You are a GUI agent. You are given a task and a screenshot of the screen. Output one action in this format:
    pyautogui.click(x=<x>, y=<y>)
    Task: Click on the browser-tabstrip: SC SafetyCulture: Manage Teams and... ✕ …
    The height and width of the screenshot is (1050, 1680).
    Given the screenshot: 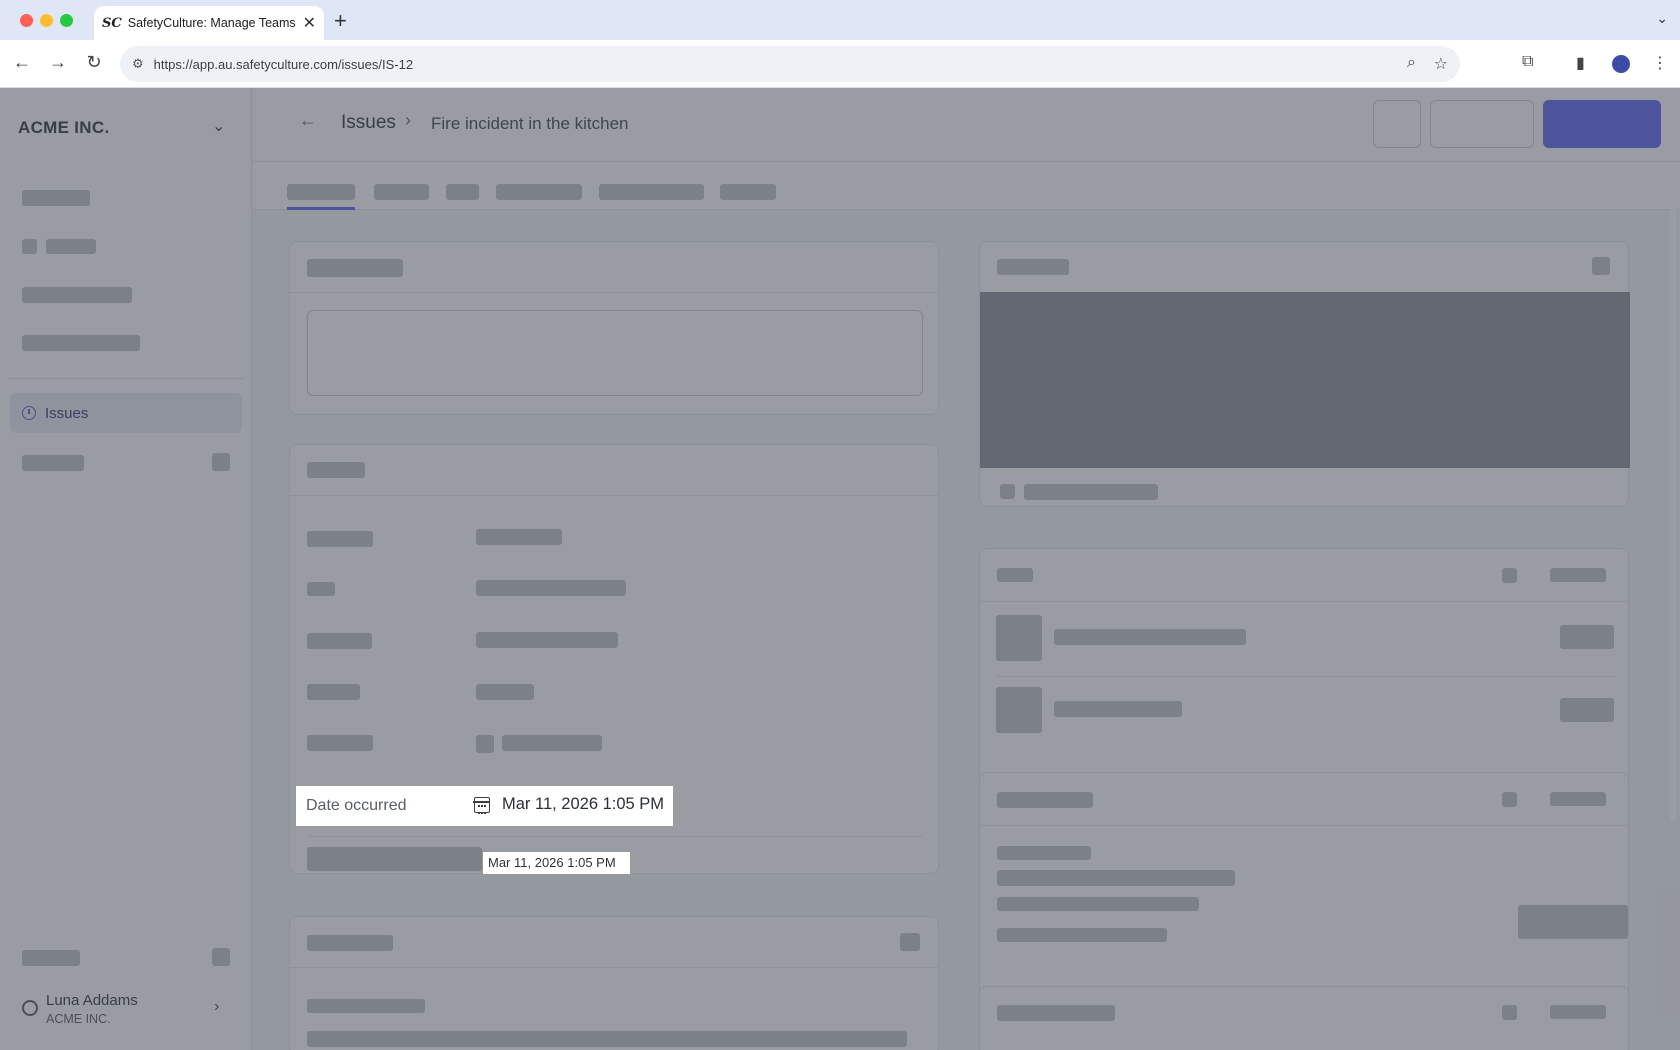 What is the action you would take?
    pyautogui.click(x=840, y=20)
    